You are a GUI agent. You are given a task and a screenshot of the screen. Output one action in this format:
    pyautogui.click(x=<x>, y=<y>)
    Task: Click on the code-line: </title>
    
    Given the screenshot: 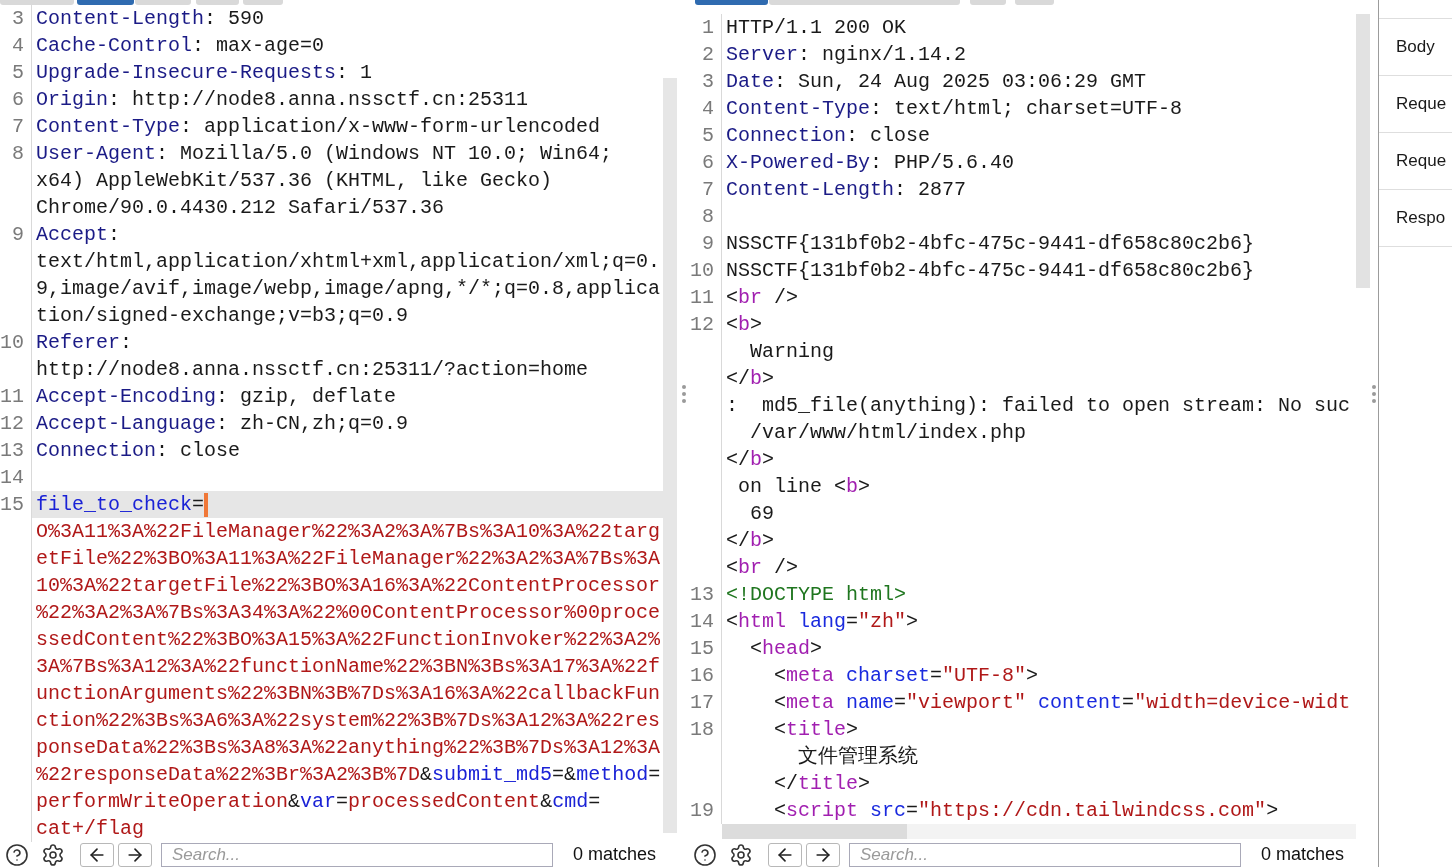 What is the action you would take?
    pyautogui.click(x=822, y=784)
    